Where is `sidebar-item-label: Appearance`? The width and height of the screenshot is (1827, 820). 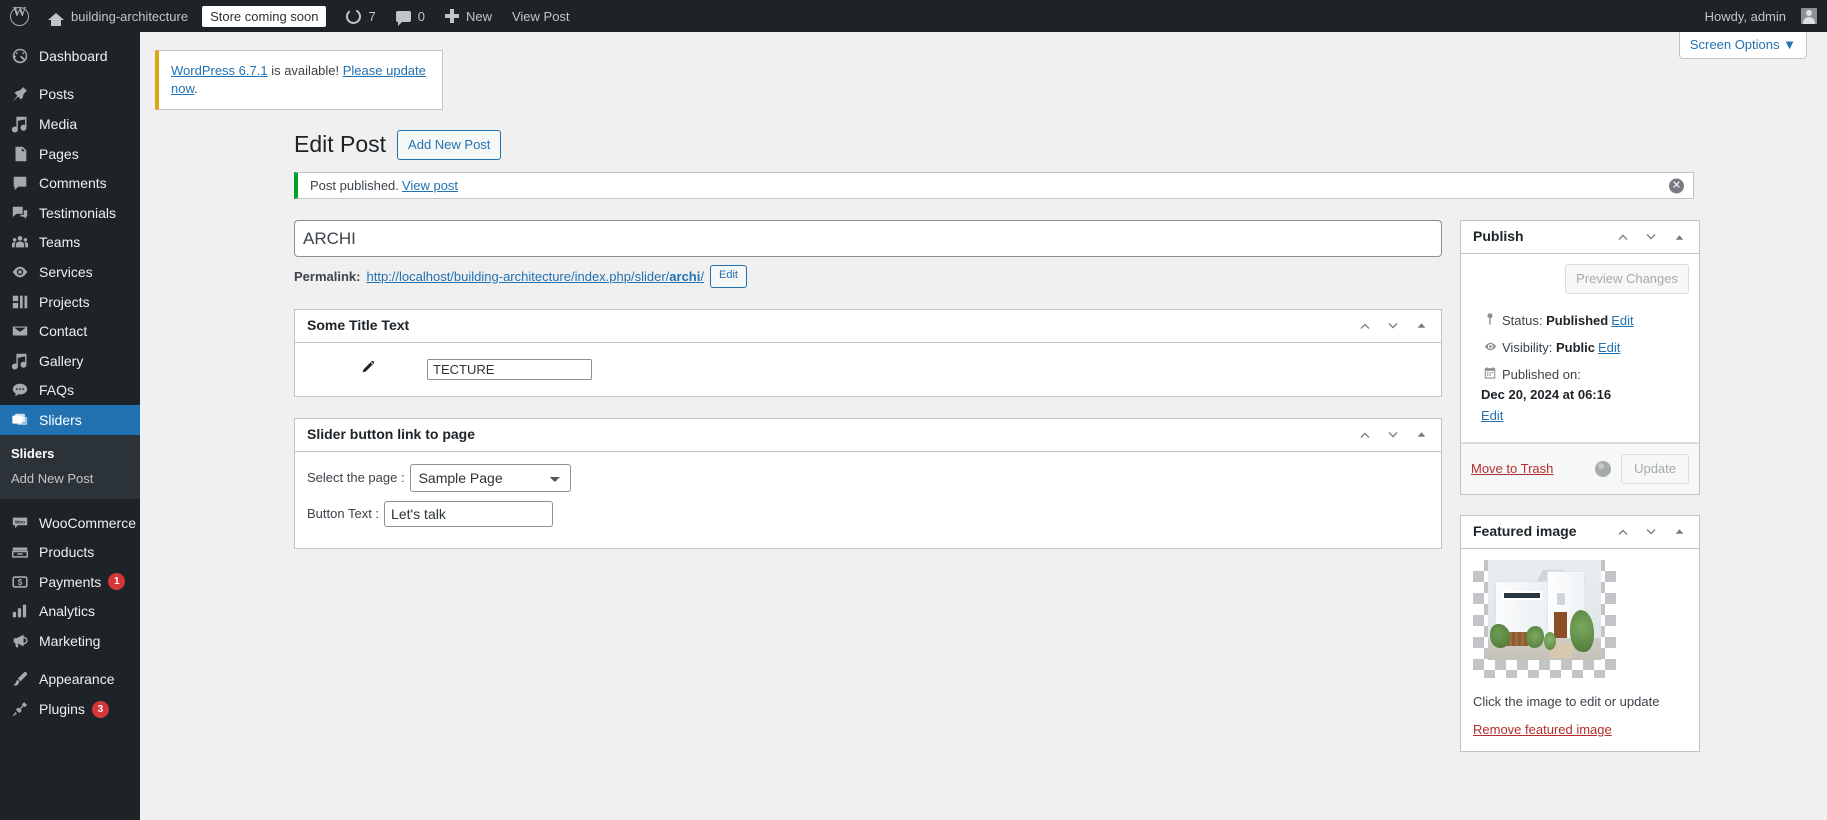
sidebar-item-label: Appearance is located at coordinates (77, 679).